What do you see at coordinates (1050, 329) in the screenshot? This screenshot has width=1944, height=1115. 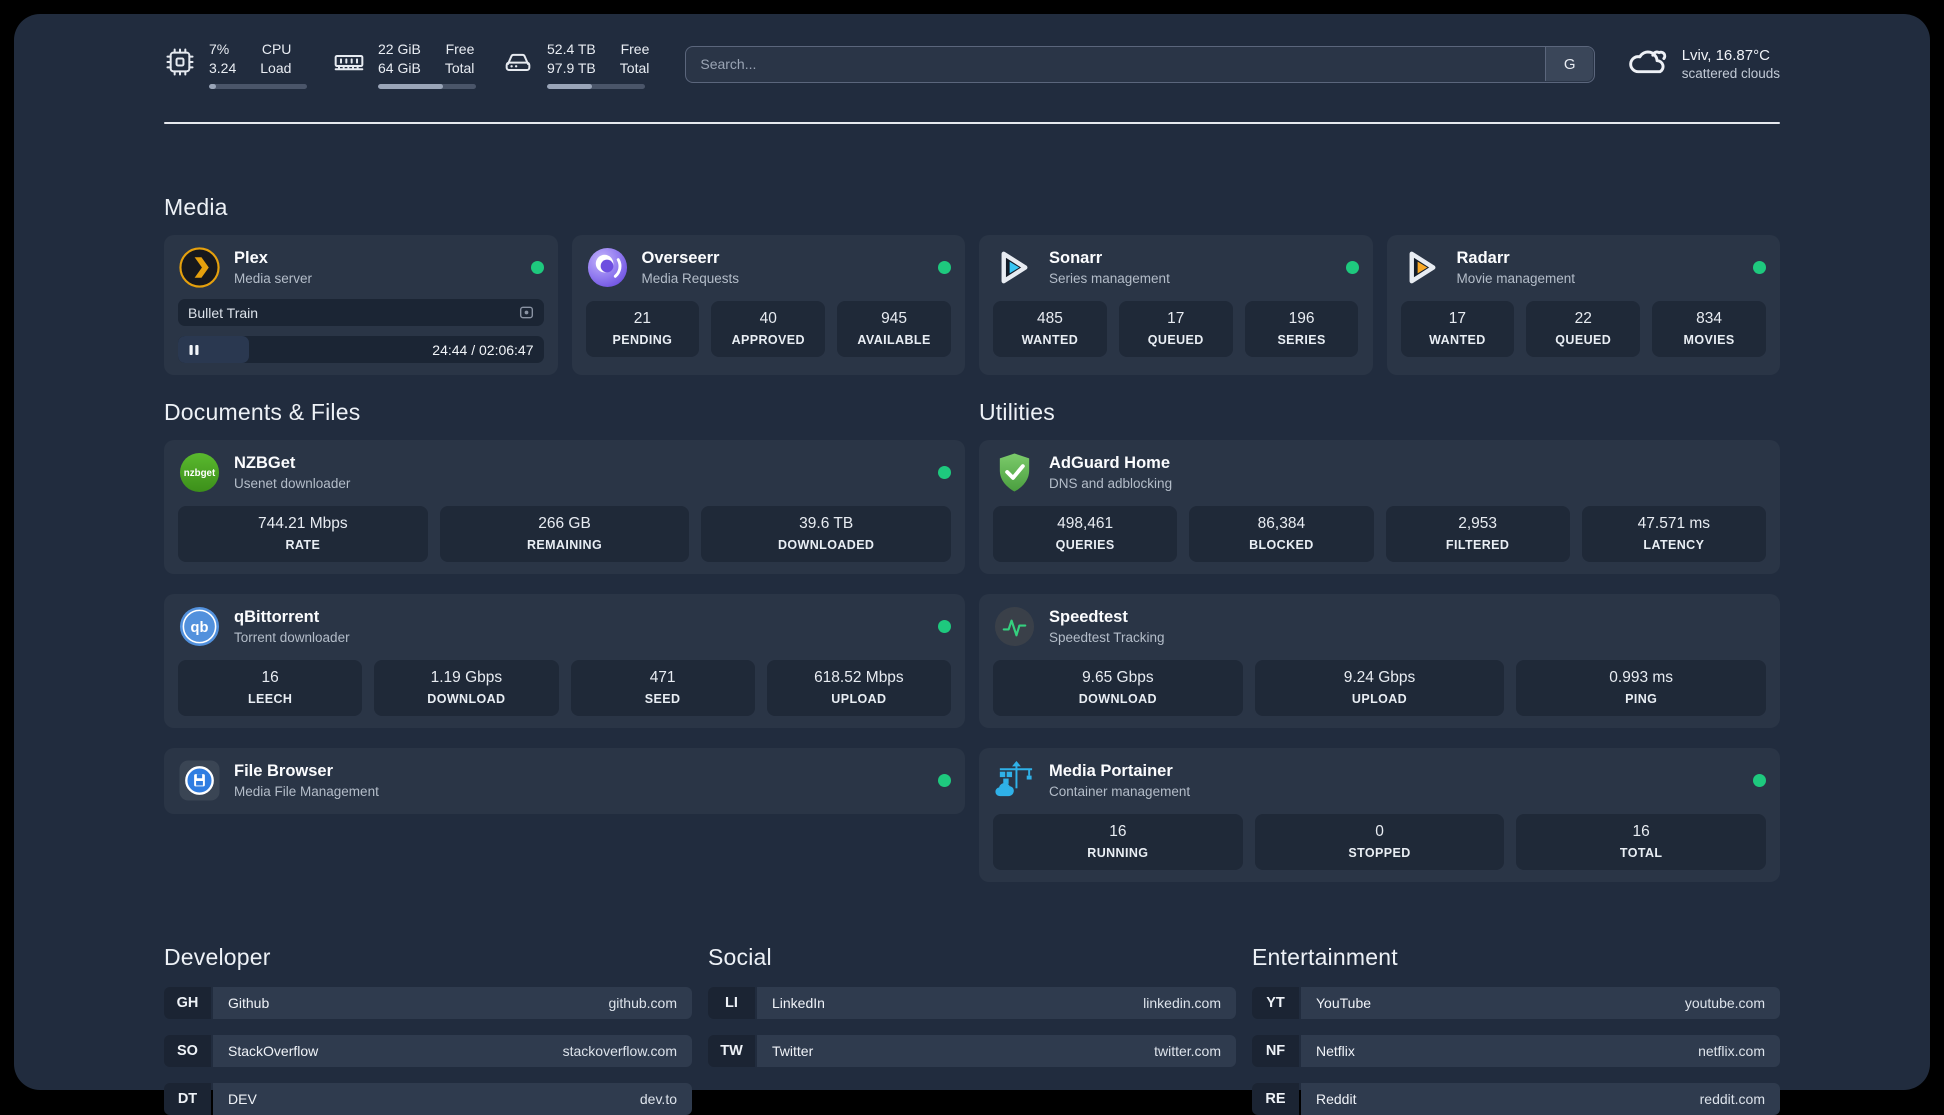 I see `stat-tile: 485 WANTED` at bounding box center [1050, 329].